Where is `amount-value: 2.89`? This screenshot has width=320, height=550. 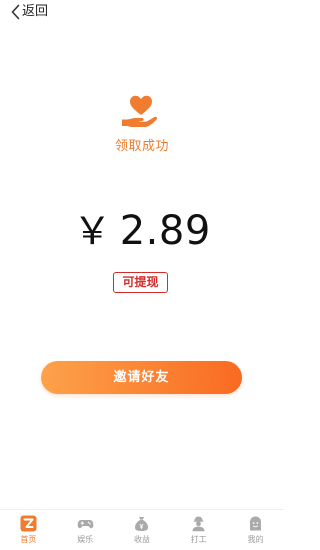 amount-value: 2.89 is located at coordinates (165, 231).